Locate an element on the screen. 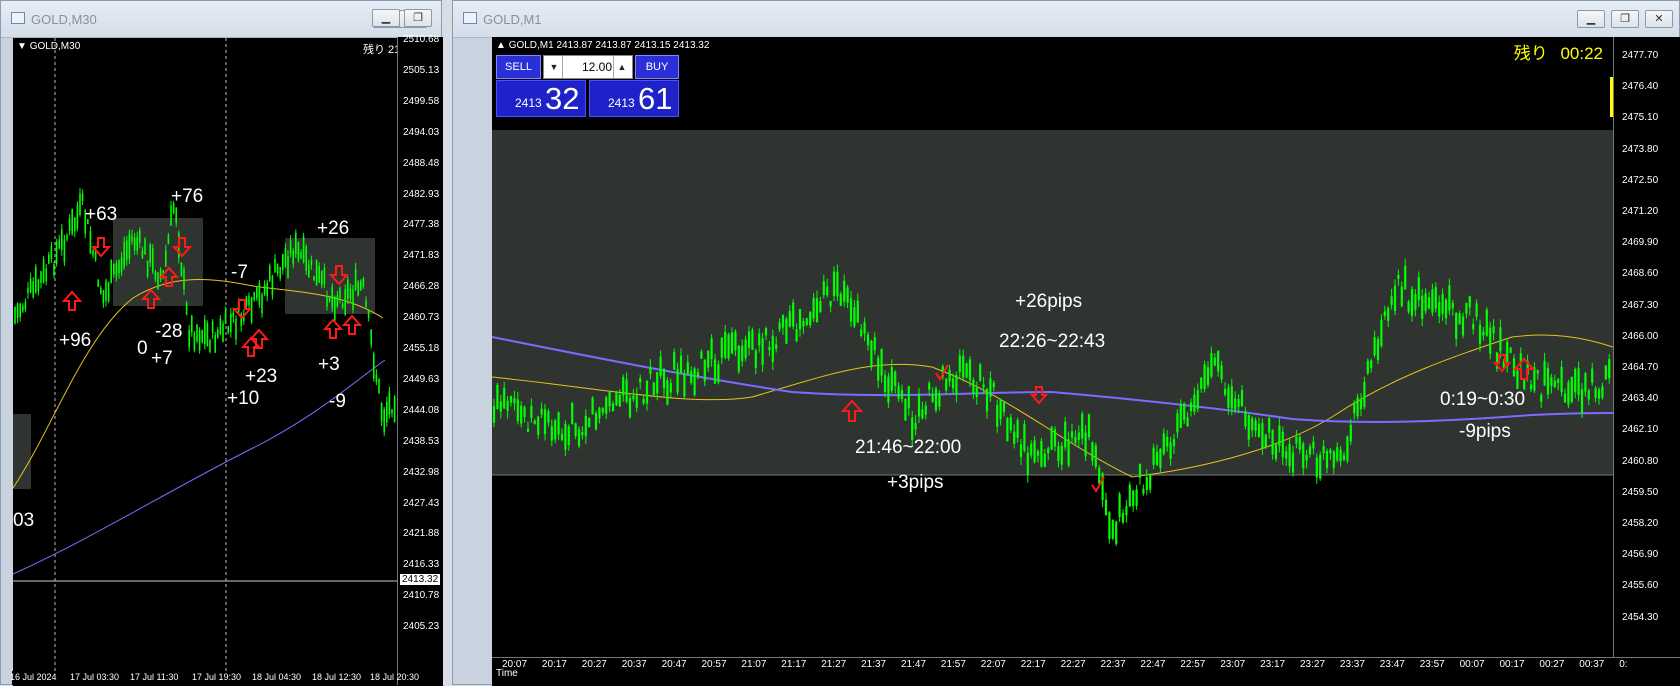 The width and height of the screenshot is (1680, 686). price-tick-label: 2477.70 is located at coordinates (1640, 55).